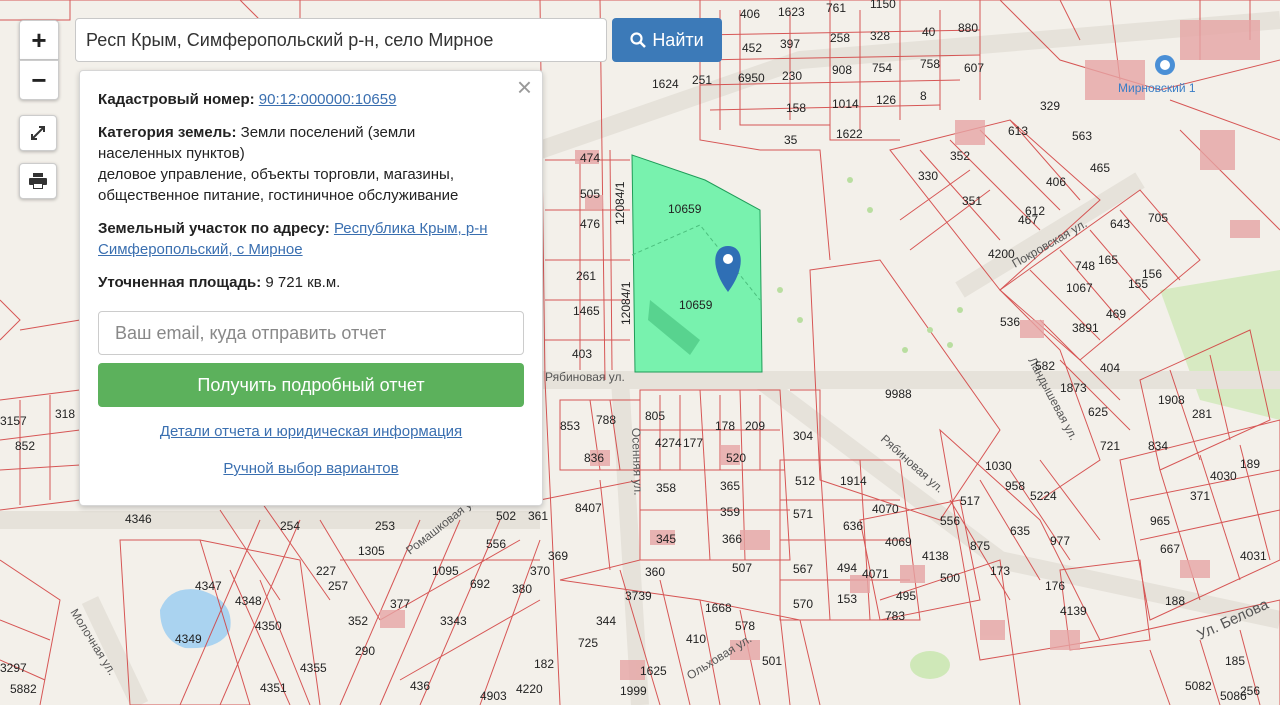 Image resolution: width=1280 pixels, height=705 pixels. Describe the element at coordinates (1082, 136) in the screenshot. I see `lot-number: 563` at that location.